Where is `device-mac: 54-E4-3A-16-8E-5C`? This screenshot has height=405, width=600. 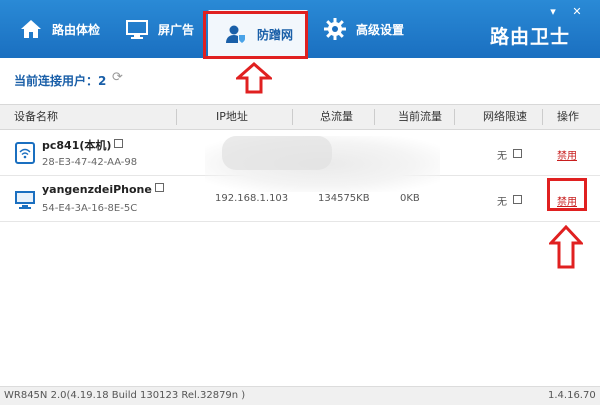 device-mac: 54-E4-3A-16-8E-5C is located at coordinates (90, 208).